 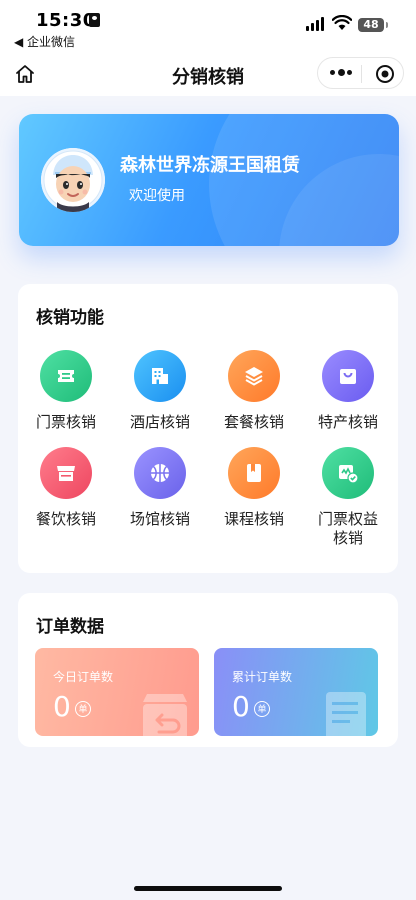 I want to click on func-course-verify: 课程核销, so click(x=254, y=488).